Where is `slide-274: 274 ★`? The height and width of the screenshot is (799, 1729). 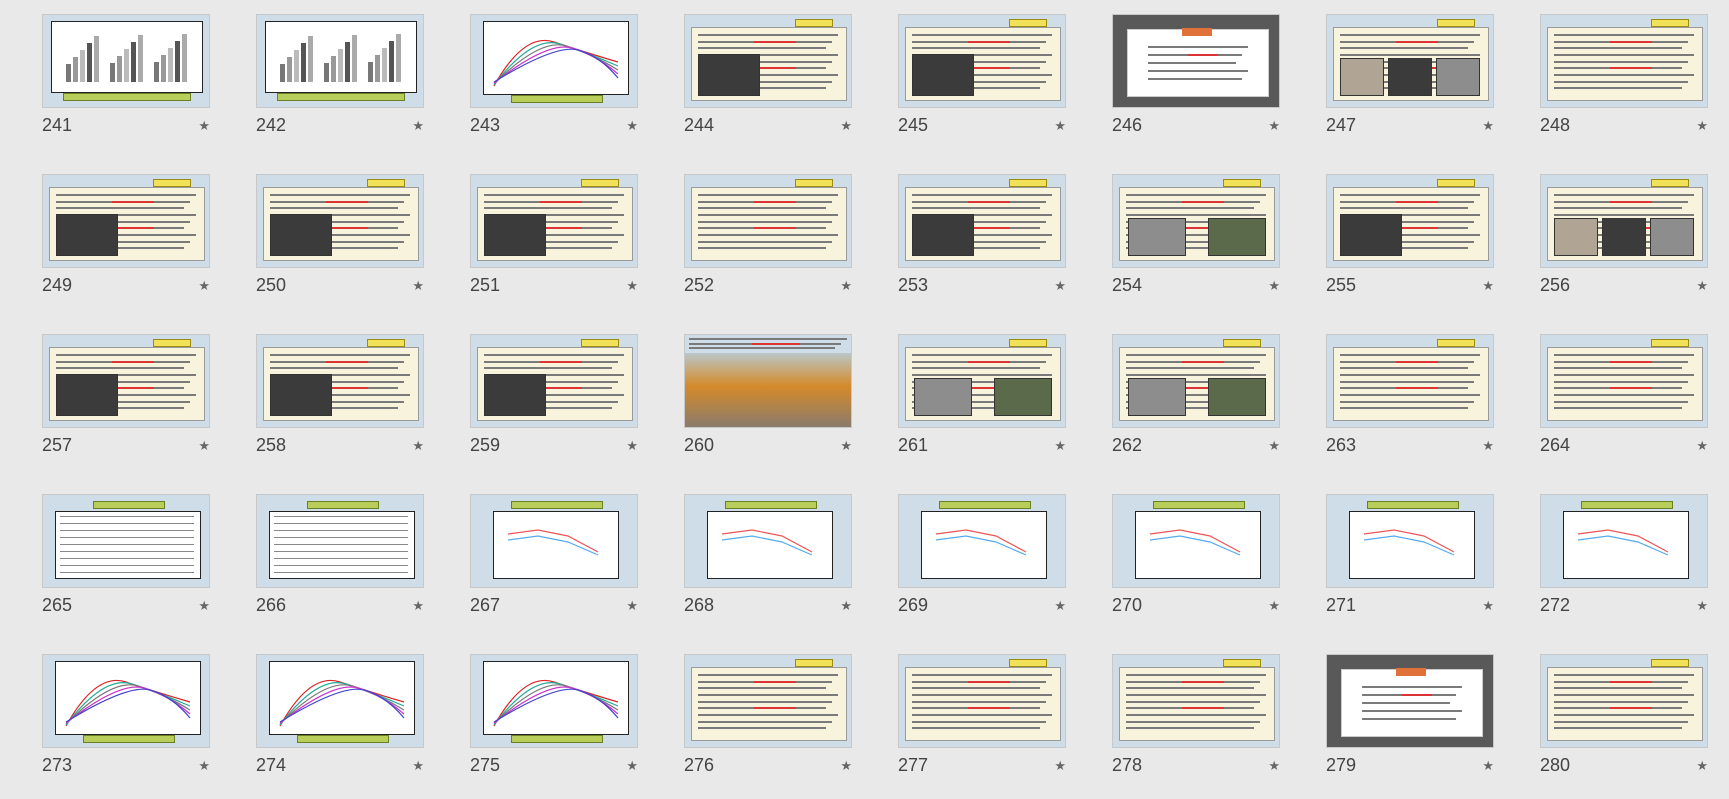 slide-274: 274 ★ is located at coordinates (341, 726).